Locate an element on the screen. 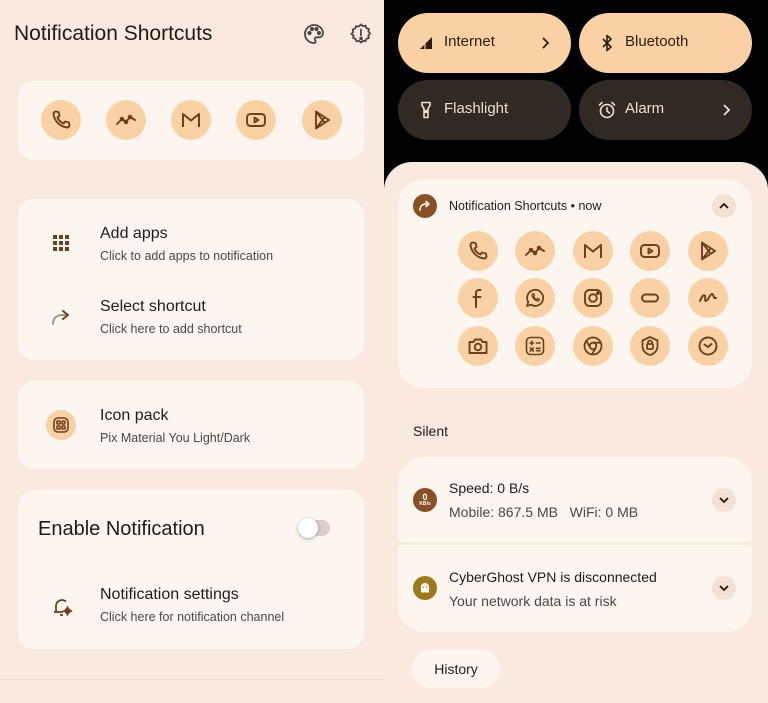  notification-app-name: Notification Shortcuts is located at coordinates (508, 206).